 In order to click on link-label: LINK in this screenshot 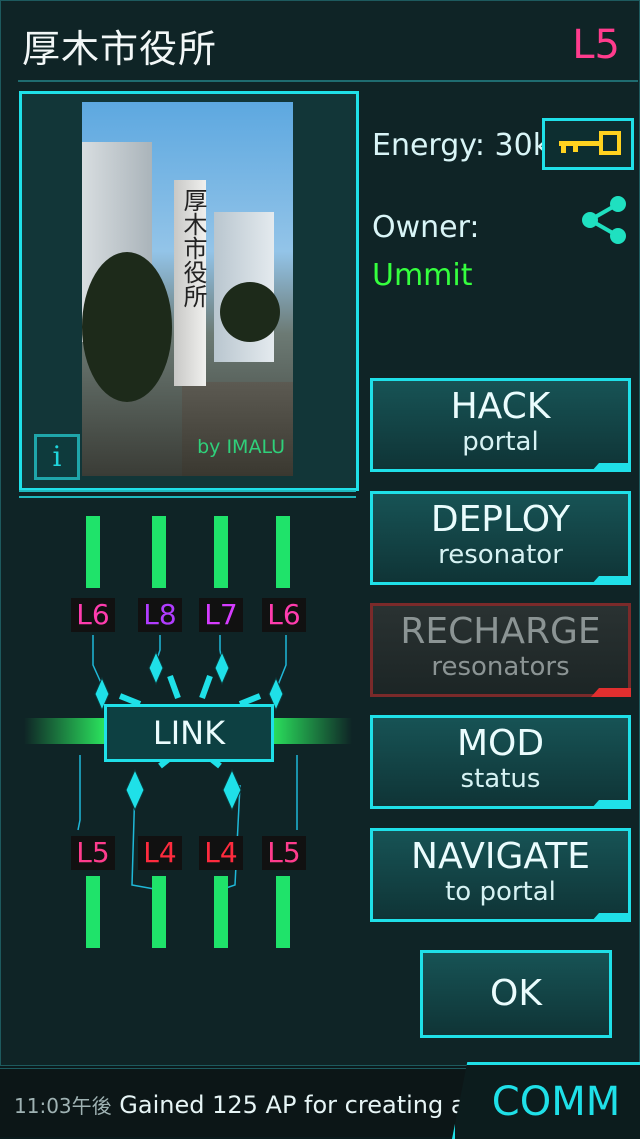, I will do `click(189, 733)`.